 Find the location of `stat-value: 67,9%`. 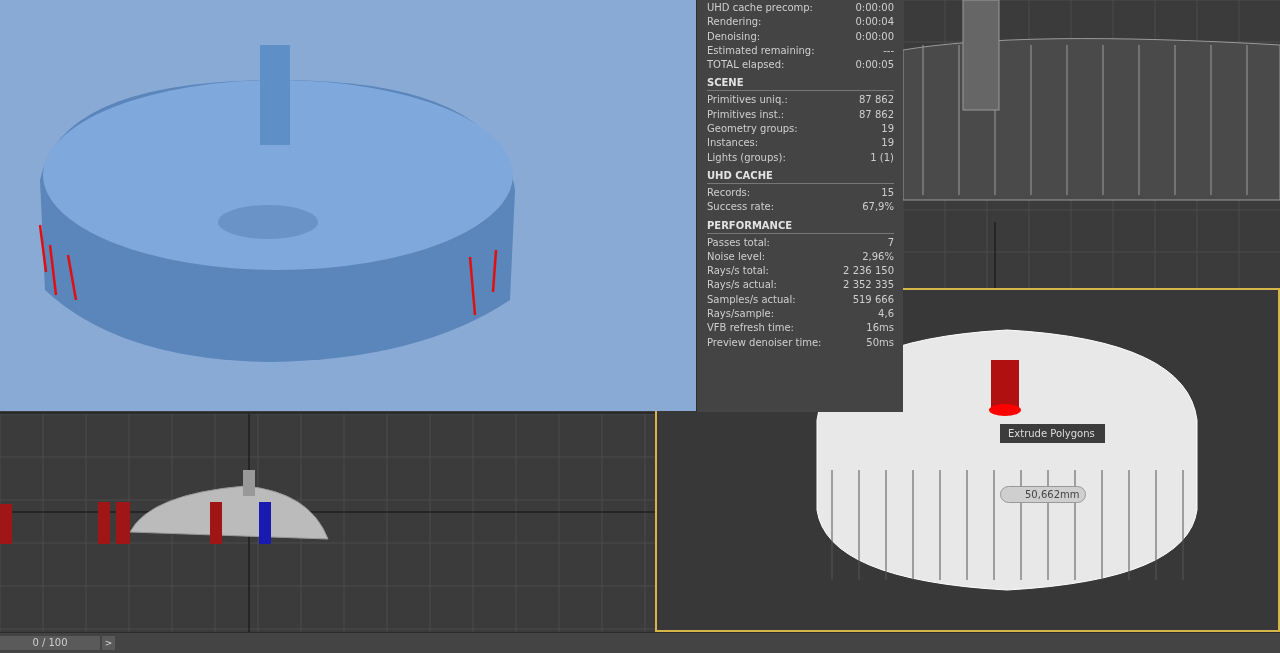

stat-value: 67,9% is located at coordinates (878, 207).